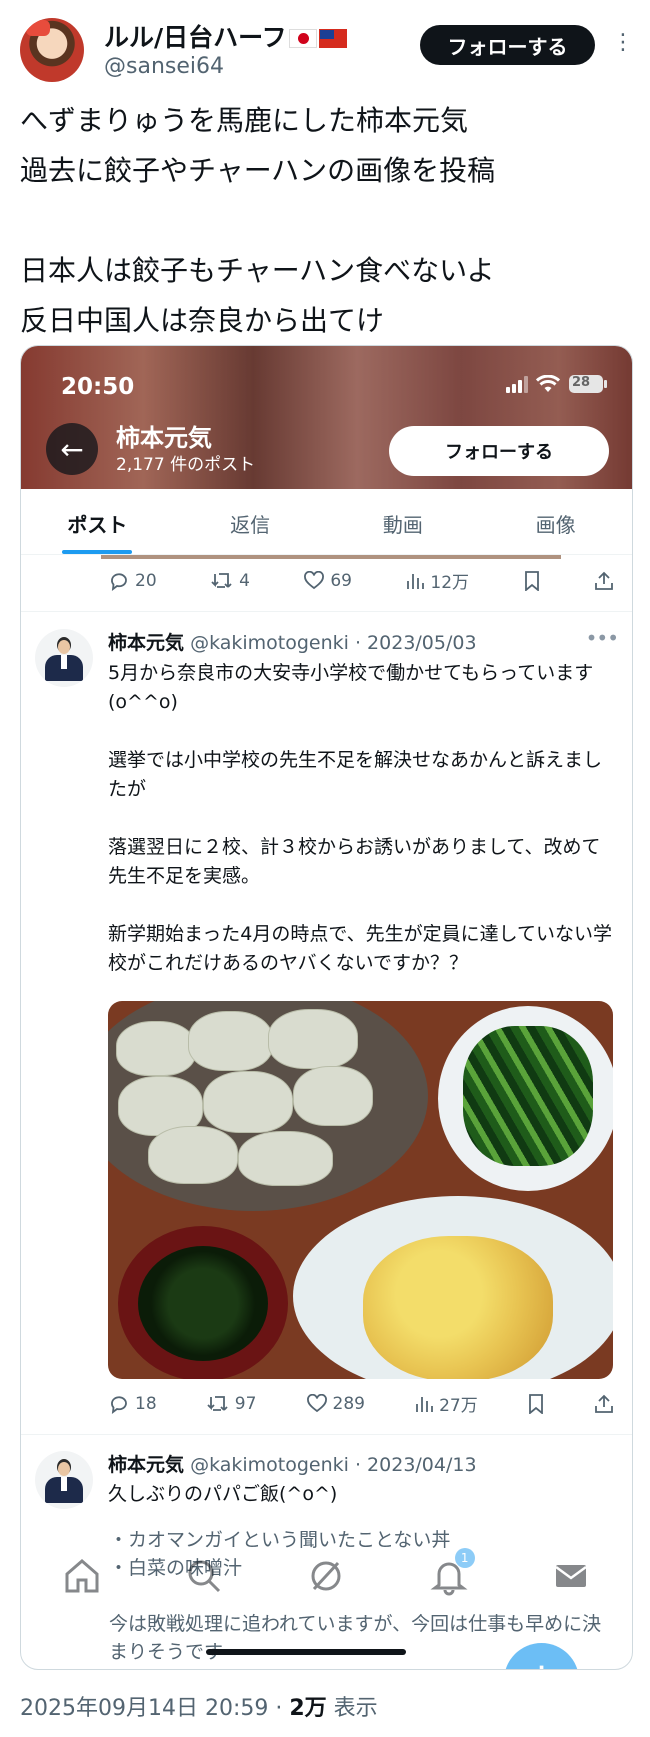  I want to click on repost-button: 97, so click(232, 1403).